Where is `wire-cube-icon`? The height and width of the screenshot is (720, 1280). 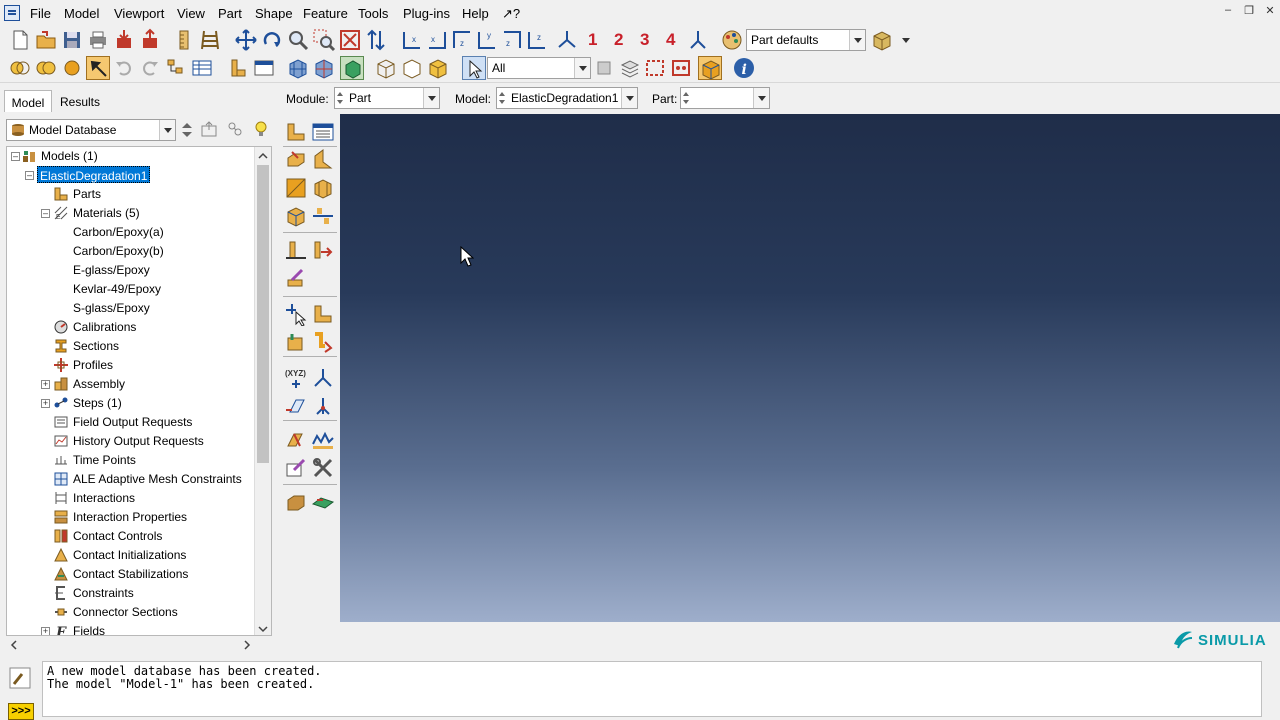
wire-cube-icon is located at coordinates (386, 68).